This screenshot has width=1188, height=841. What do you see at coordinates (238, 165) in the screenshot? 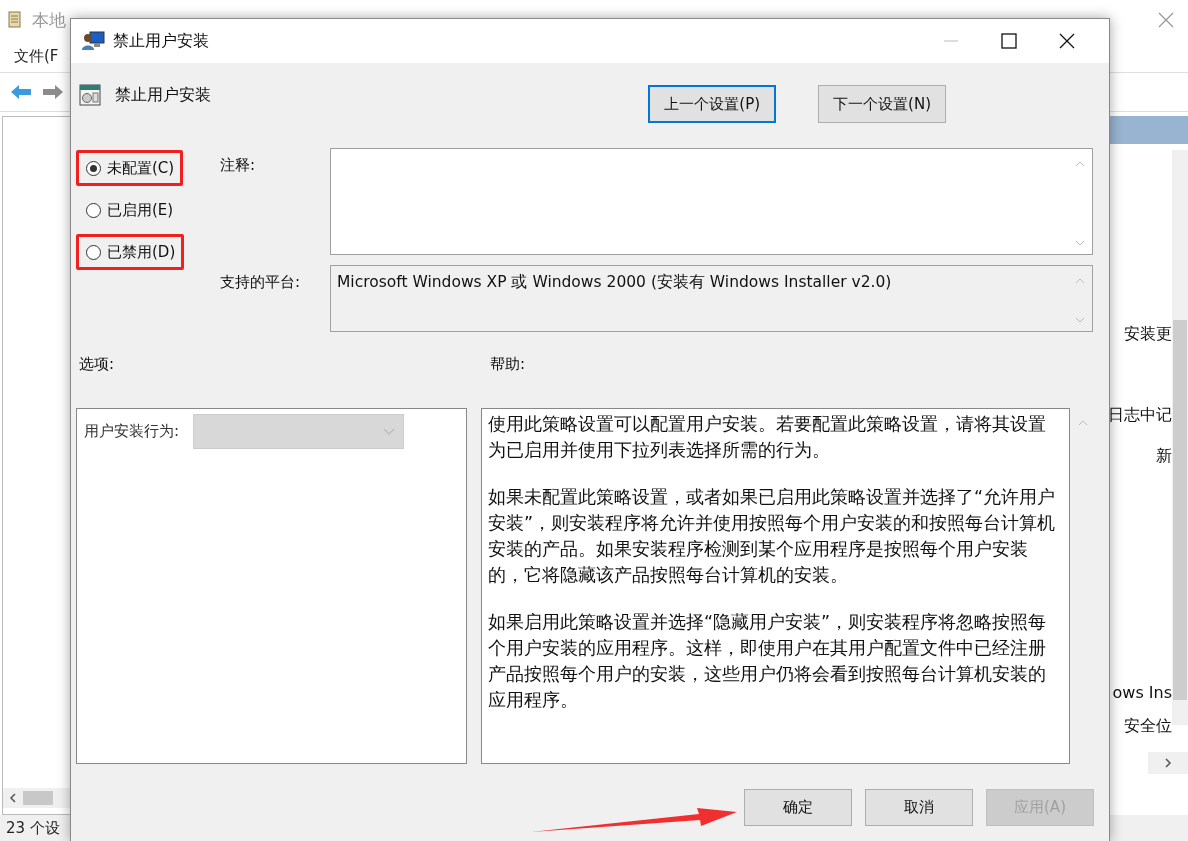
I see `comment-label: 注释:` at bounding box center [238, 165].